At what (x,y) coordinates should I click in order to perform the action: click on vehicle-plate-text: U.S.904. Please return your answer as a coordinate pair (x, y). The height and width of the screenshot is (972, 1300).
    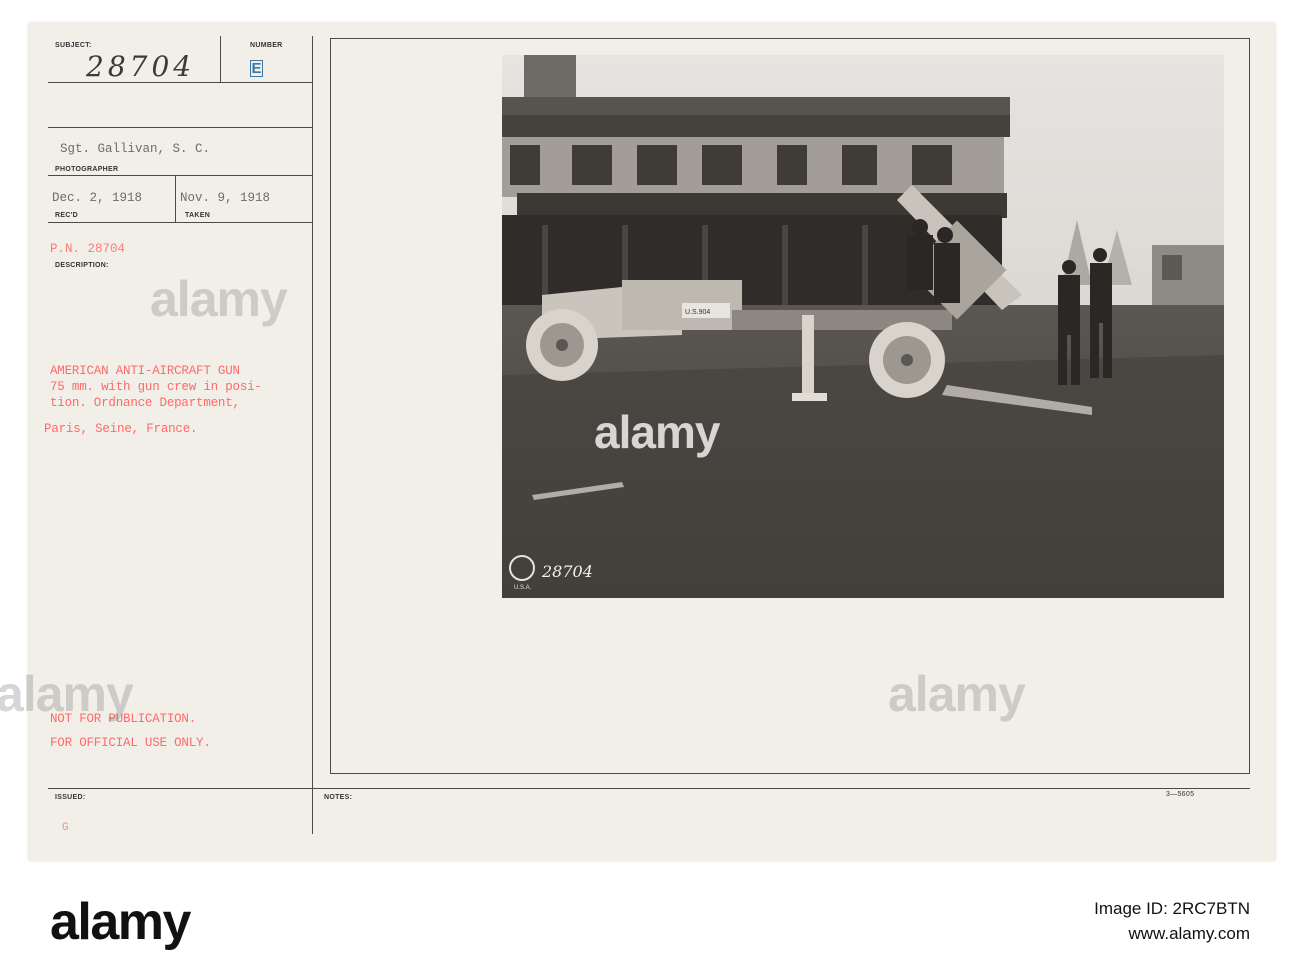
    Looking at the image, I should click on (697, 312).